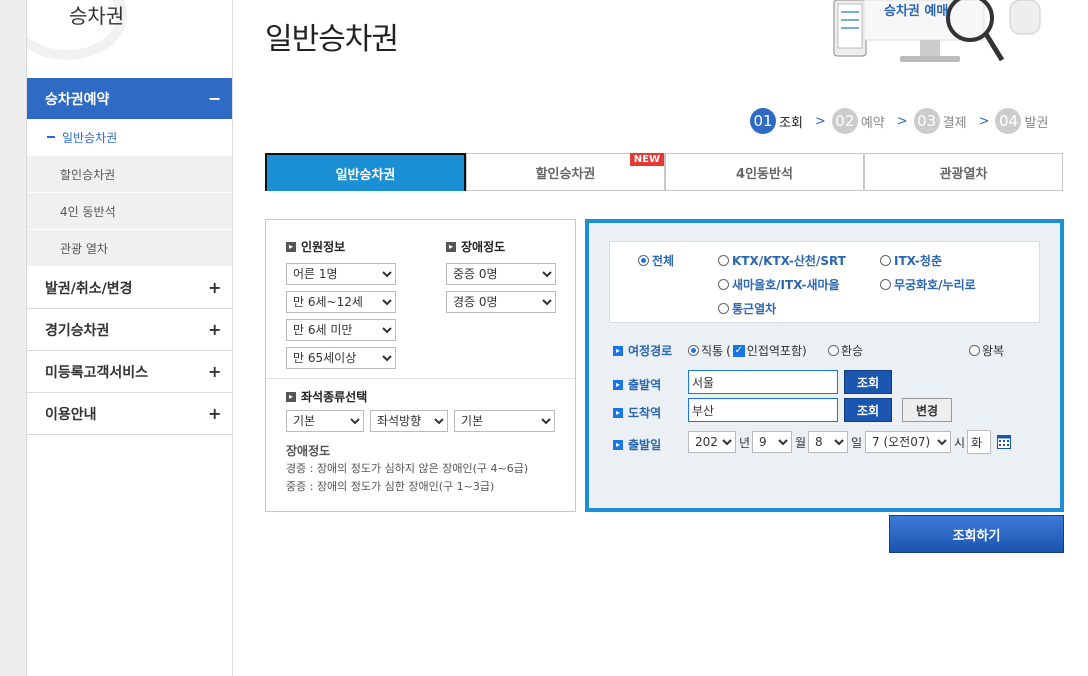  Describe the element at coordinates (129, 248) in the screenshot. I see `sidebar-sub-tour-train: 관광 열차` at that location.